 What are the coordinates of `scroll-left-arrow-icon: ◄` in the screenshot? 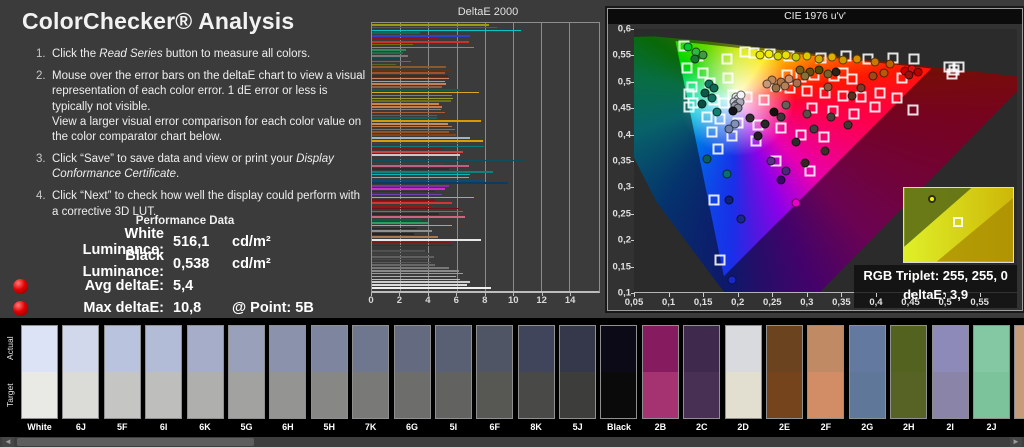 It's located at (8, 442).